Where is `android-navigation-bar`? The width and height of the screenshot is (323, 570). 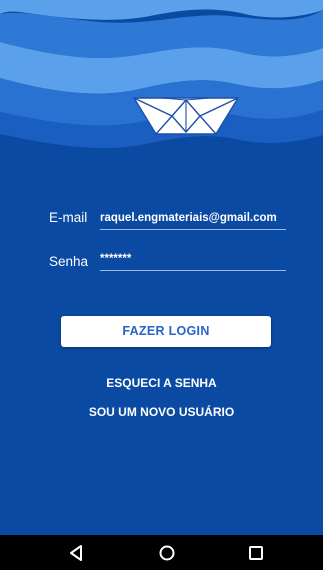
android-navigation-bar is located at coordinates (161, 552).